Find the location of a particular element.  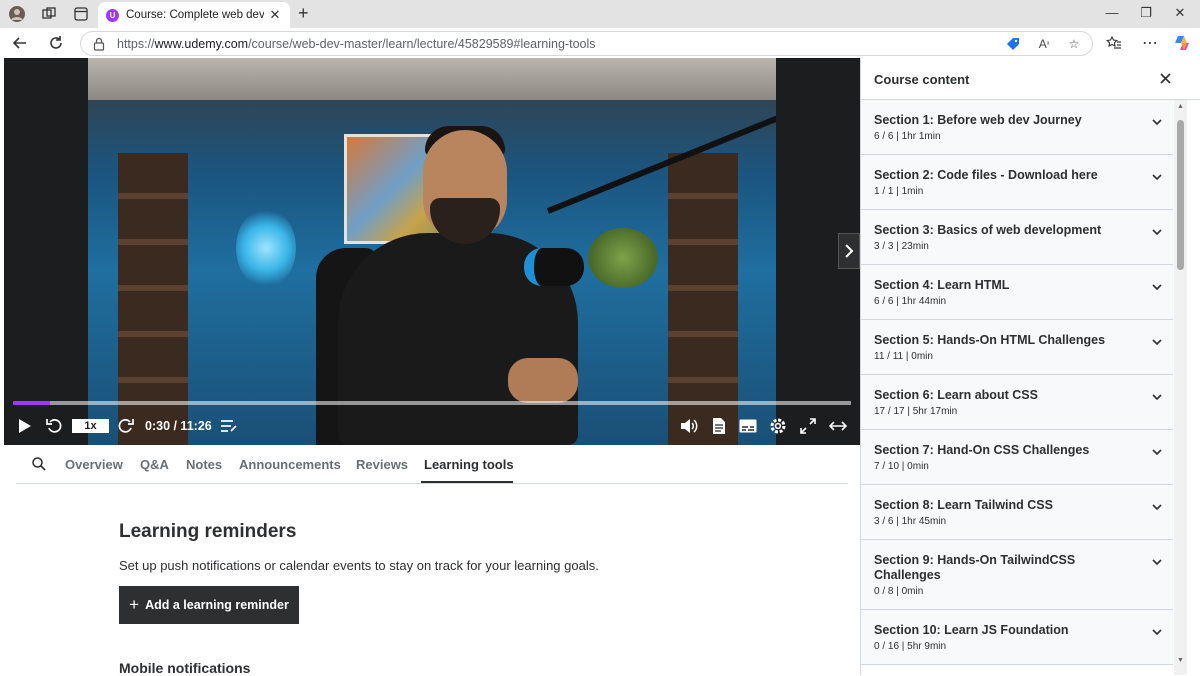

avatar-icon is located at coordinates (17, 14).